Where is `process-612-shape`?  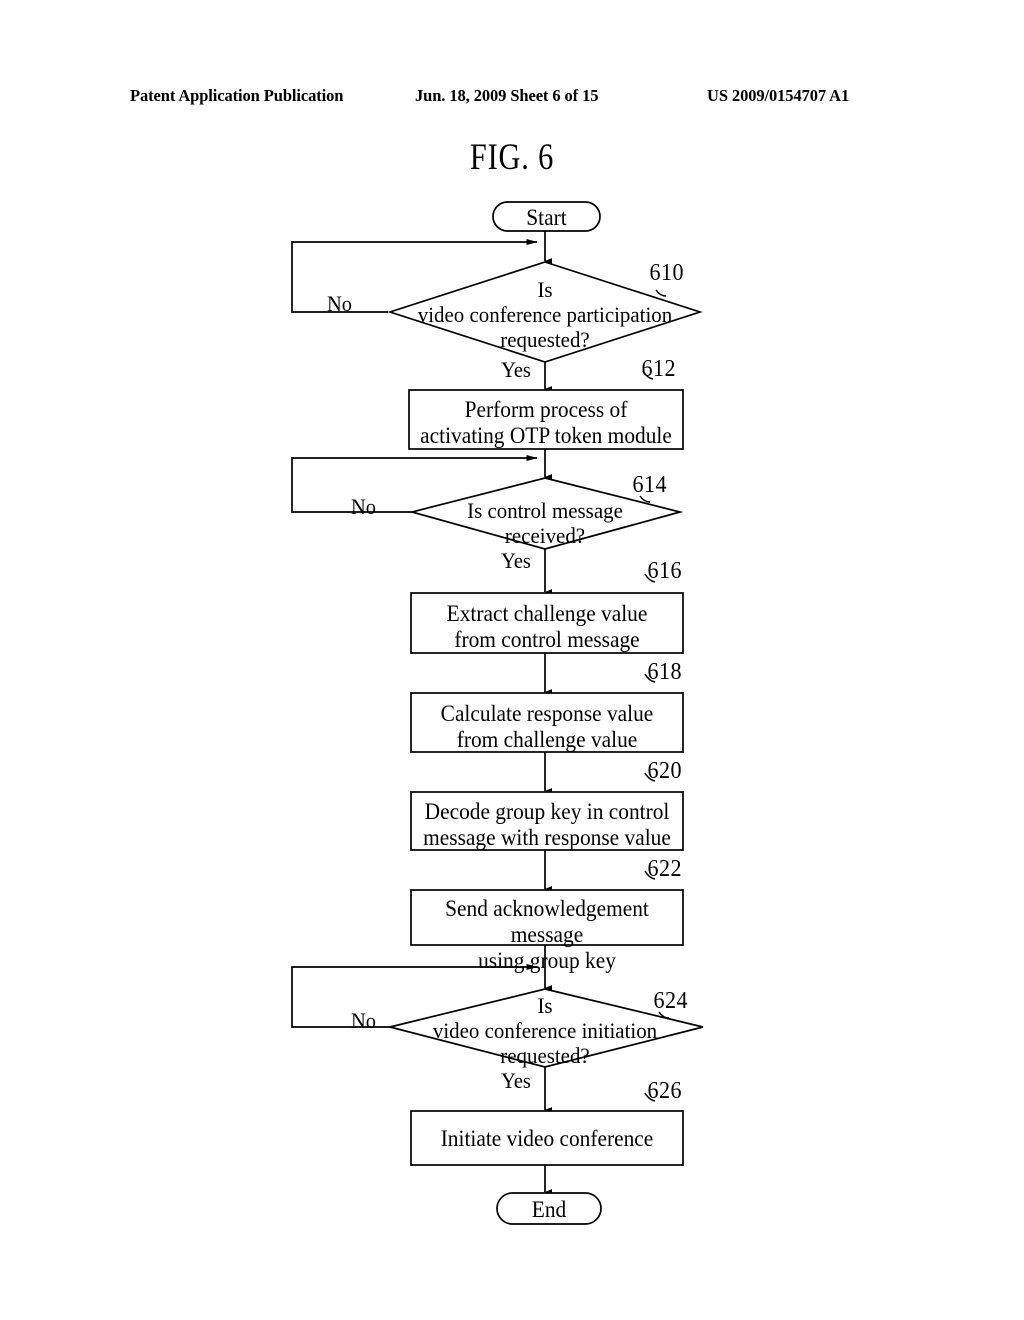 process-612-shape is located at coordinates (546, 419).